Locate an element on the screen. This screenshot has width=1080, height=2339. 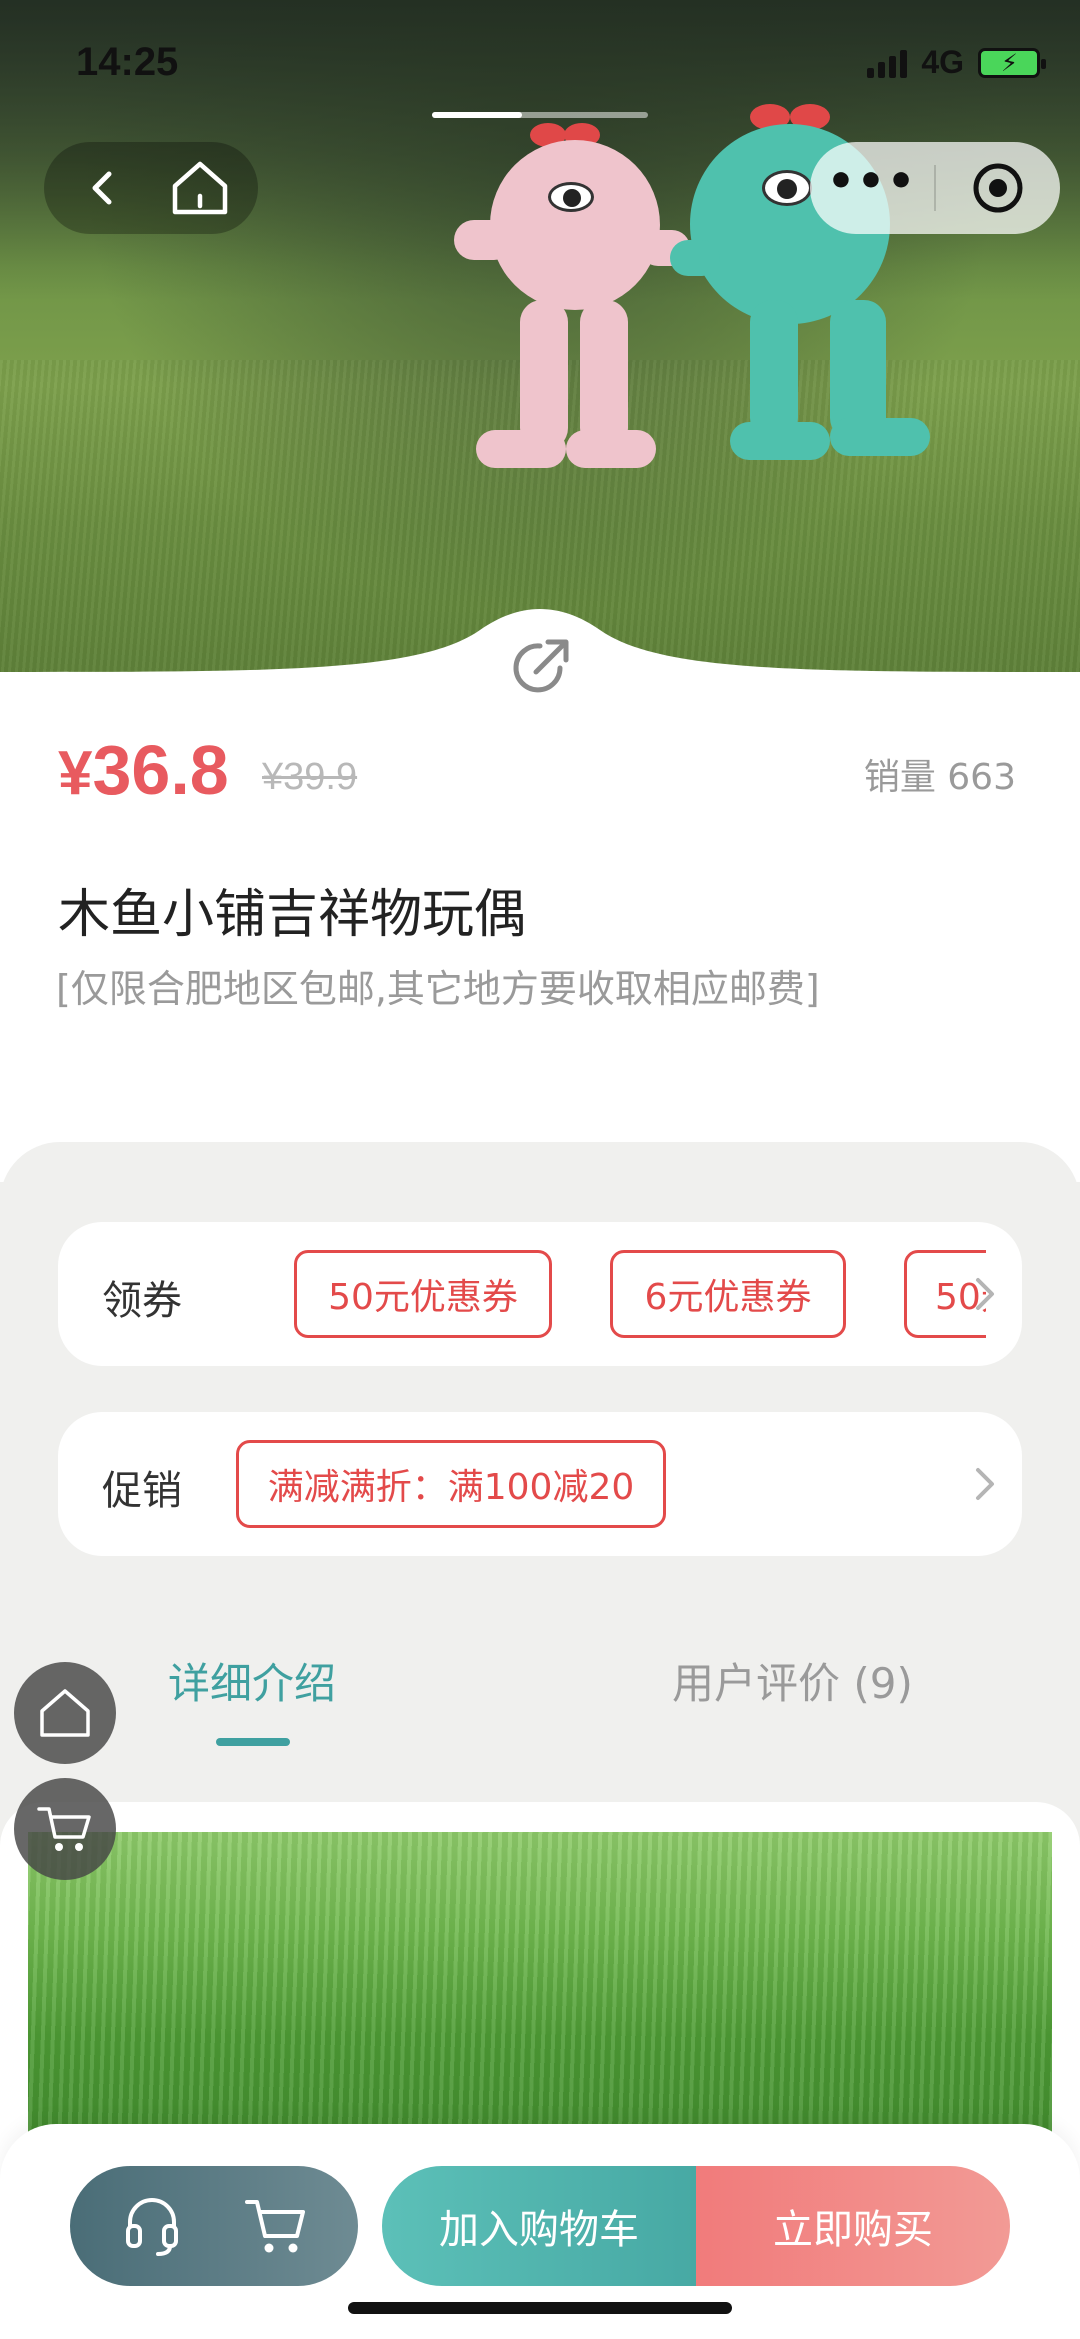
teal-figure-eye is located at coordinates (787, 188).